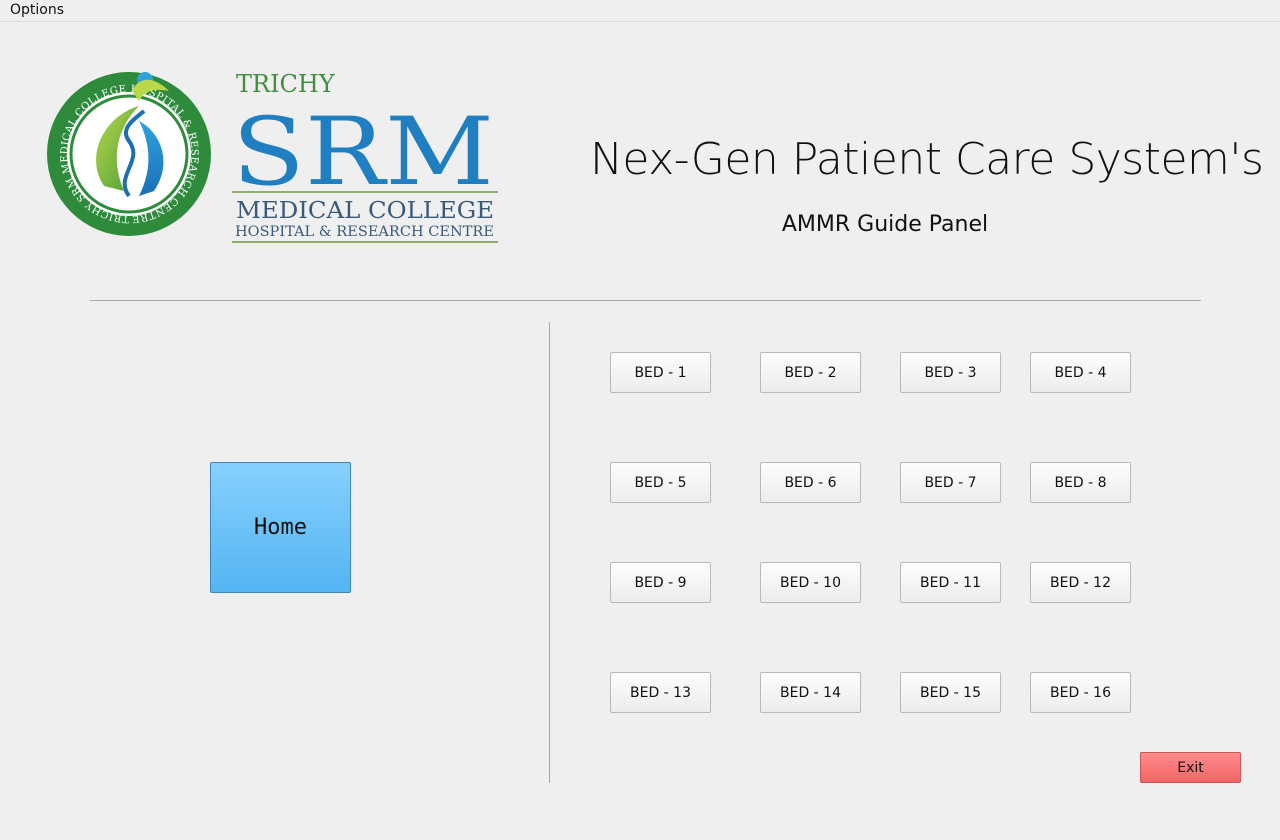  Describe the element at coordinates (365, 211) in the screenshot. I see `logo-medical-college-text: MEDICAL COLLEGE` at that location.